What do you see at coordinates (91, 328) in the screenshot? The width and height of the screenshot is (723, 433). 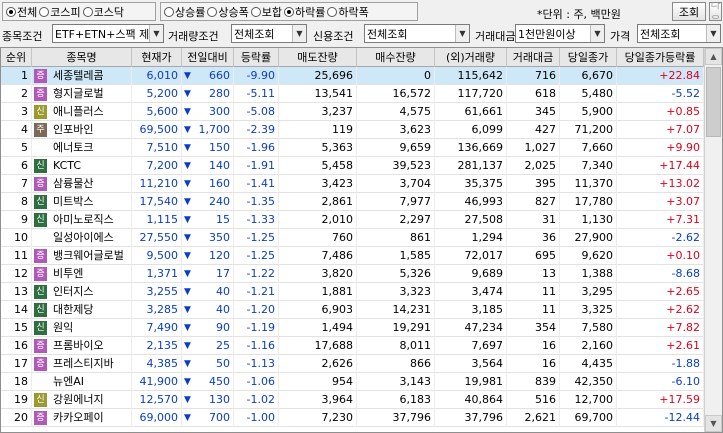 I see `stock-name: 원익` at bounding box center [91, 328].